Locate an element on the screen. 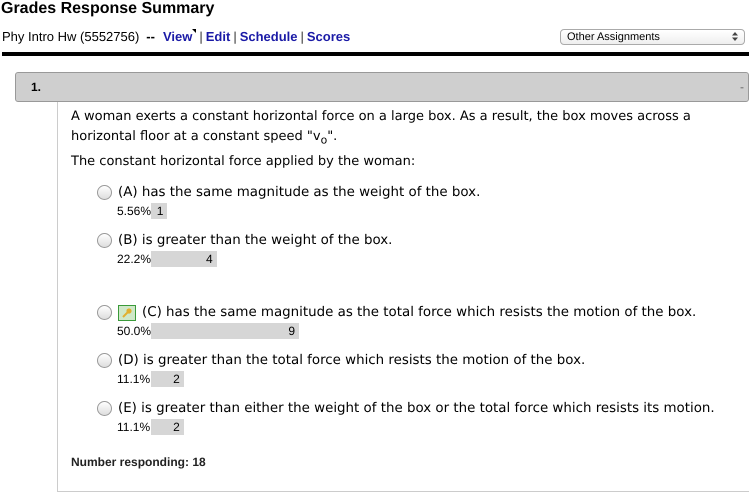 Image resolution: width=749 pixels, height=492 pixels. option-text: (A) has the same magnitude as the weight of the box. is located at coordinates (299, 192).